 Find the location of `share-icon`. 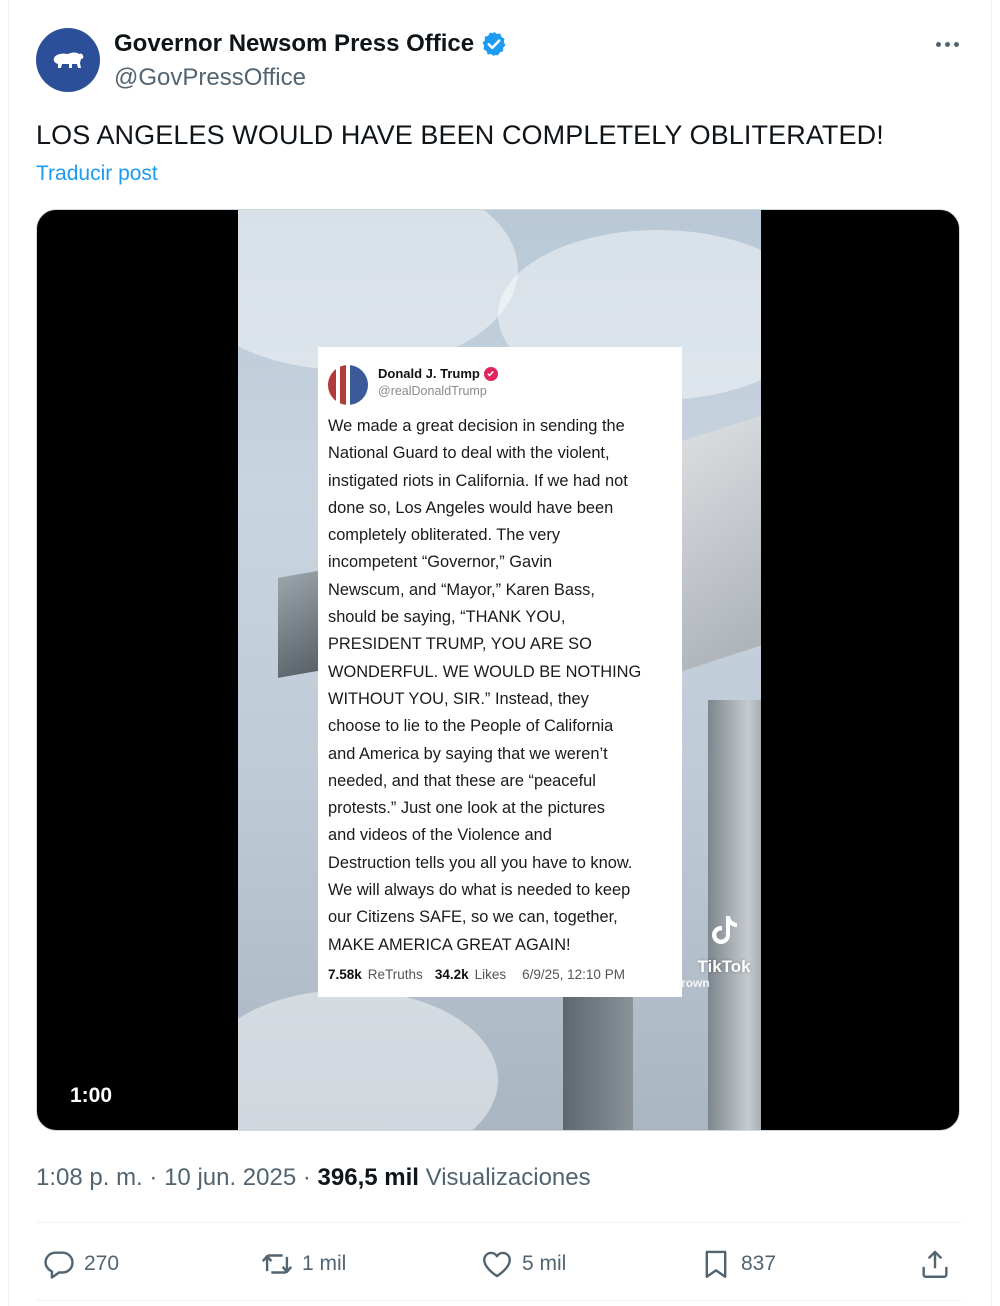

share-icon is located at coordinates (935, 1264).